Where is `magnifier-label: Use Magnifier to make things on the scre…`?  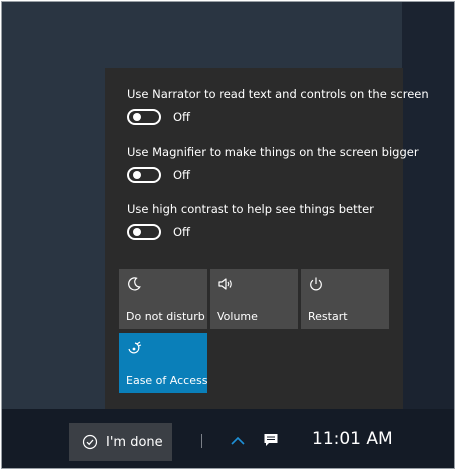 magnifier-label: Use Magnifier to make things on the scre… is located at coordinates (273, 152).